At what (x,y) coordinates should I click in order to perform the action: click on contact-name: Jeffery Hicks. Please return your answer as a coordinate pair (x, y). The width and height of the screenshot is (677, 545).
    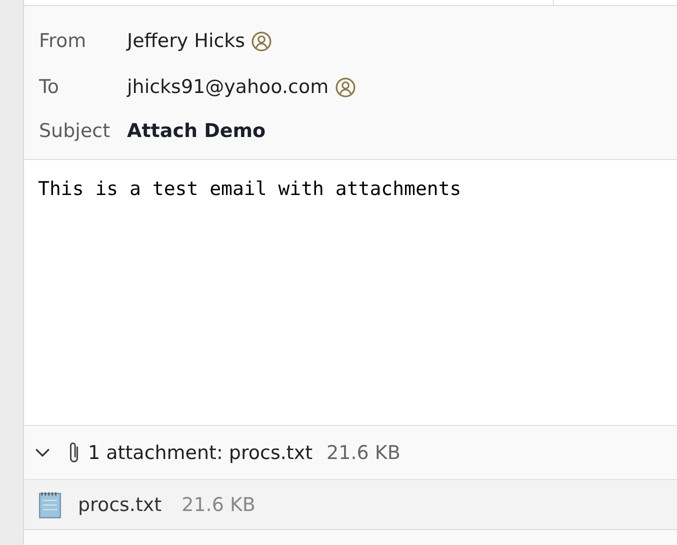
    Looking at the image, I should click on (186, 41).